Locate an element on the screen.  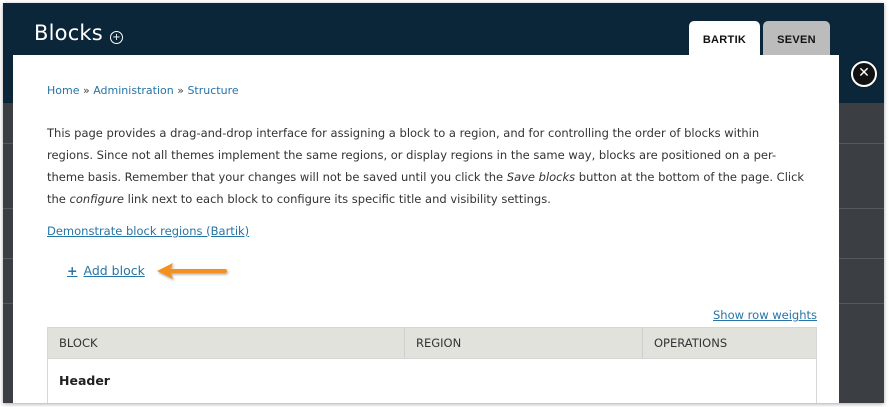
show-row-weights-link: Show row weights is located at coordinates (765, 315).